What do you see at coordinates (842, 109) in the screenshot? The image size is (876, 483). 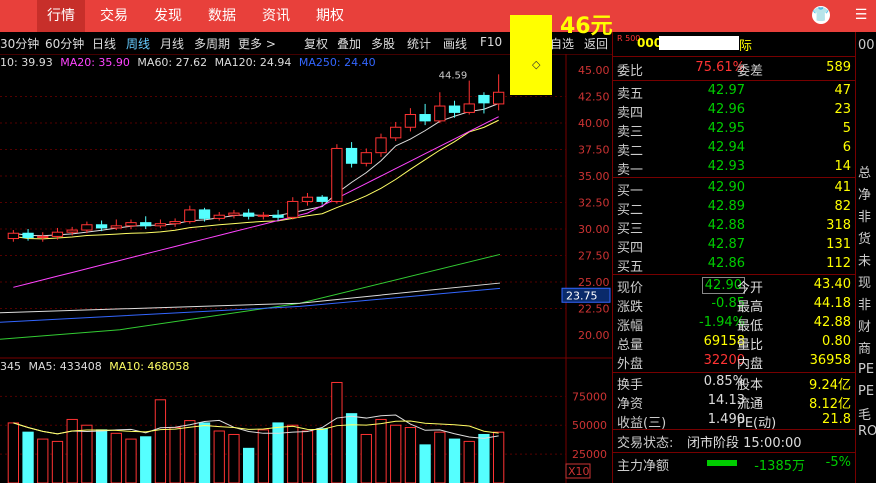 I see `sell-volume: 23` at bounding box center [842, 109].